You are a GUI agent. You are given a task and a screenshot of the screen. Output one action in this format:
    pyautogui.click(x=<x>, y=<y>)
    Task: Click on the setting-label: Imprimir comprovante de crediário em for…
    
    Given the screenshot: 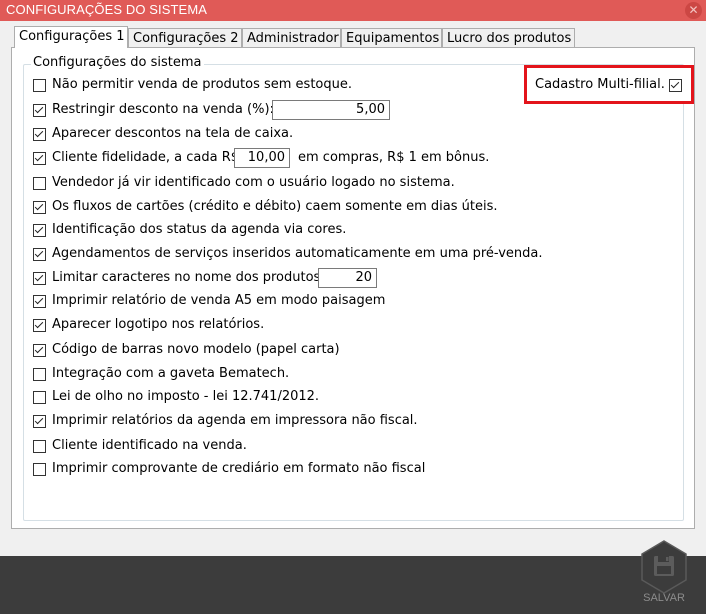 What is the action you would take?
    pyautogui.click(x=239, y=468)
    